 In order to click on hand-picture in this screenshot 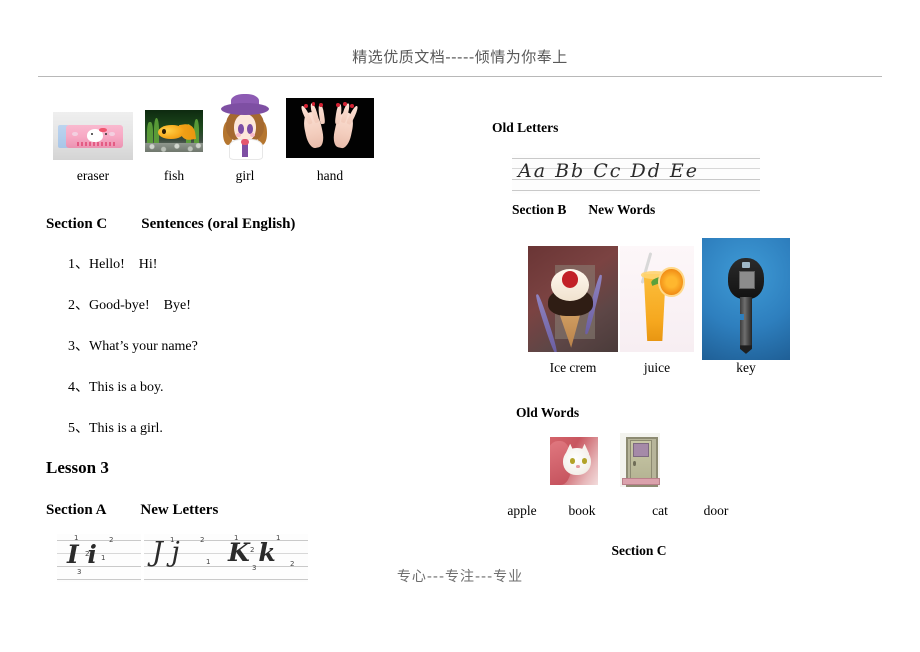, I will do `click(330, 128)`.